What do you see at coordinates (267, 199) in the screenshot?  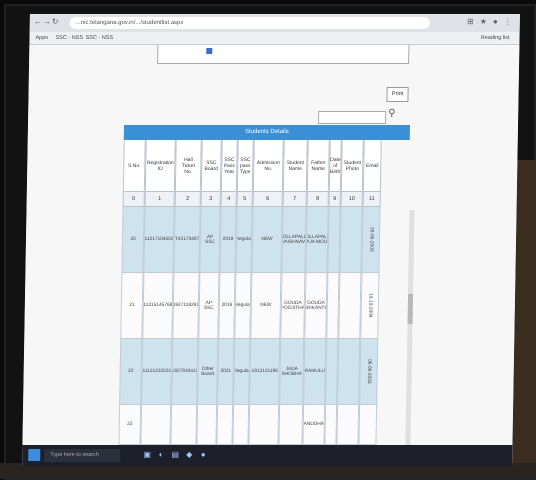 I see `col-index: 6` at bounding box center [267, 199].